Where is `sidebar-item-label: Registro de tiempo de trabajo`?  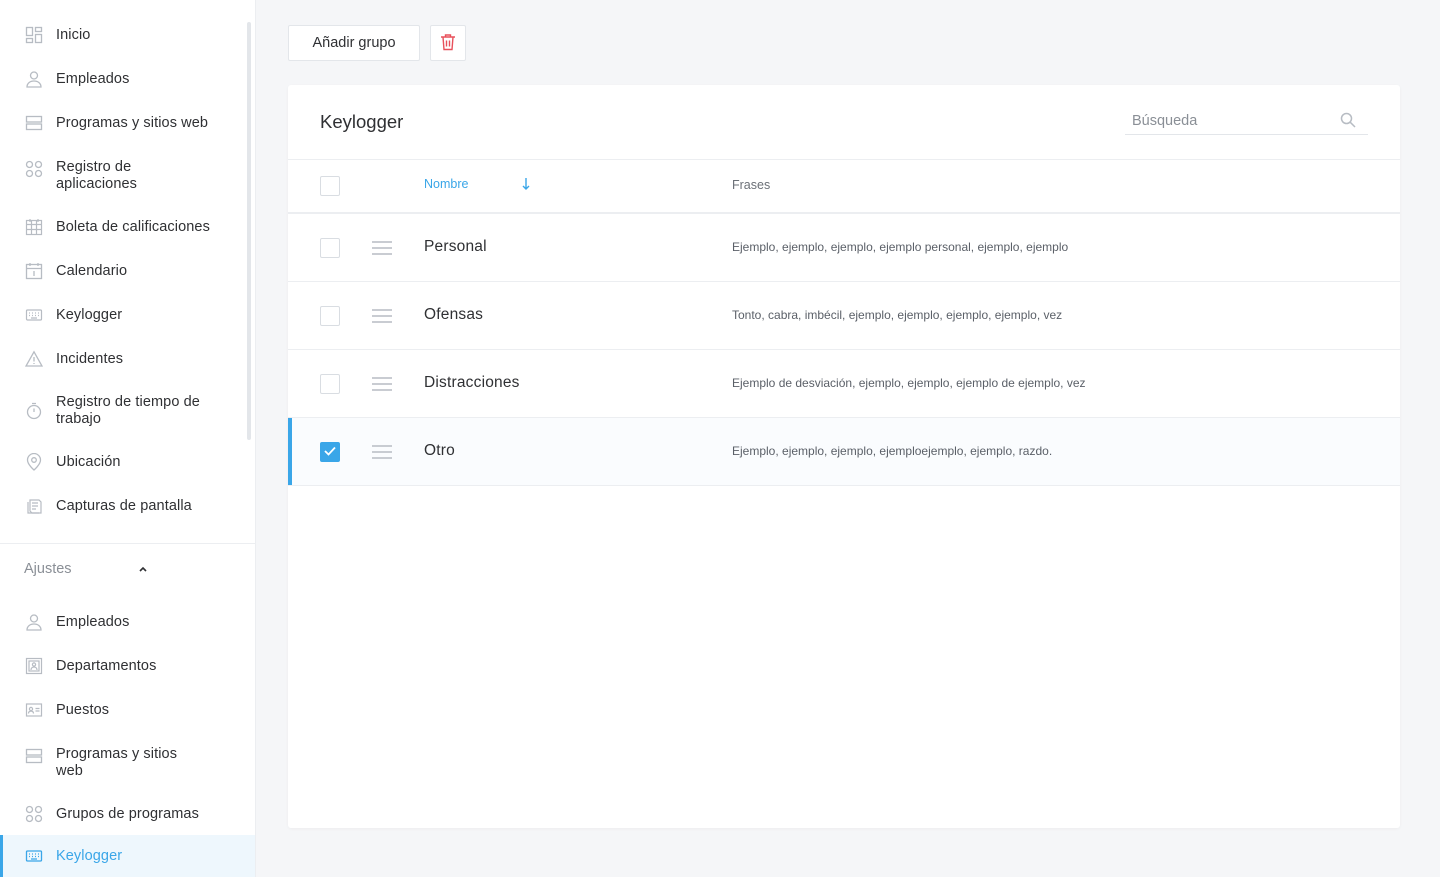 sidebar-item-label: Registro de tiempo de trabajo is located at coordinates (128, 410).